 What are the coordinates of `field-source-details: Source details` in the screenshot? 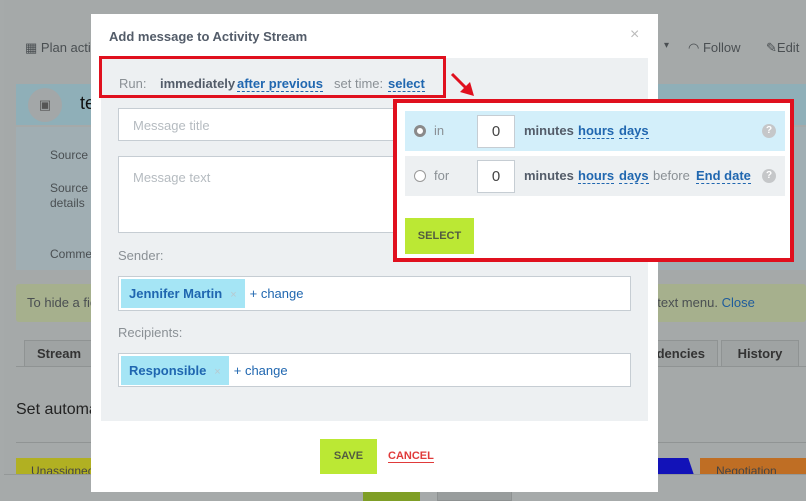 It's located at (69, 195).